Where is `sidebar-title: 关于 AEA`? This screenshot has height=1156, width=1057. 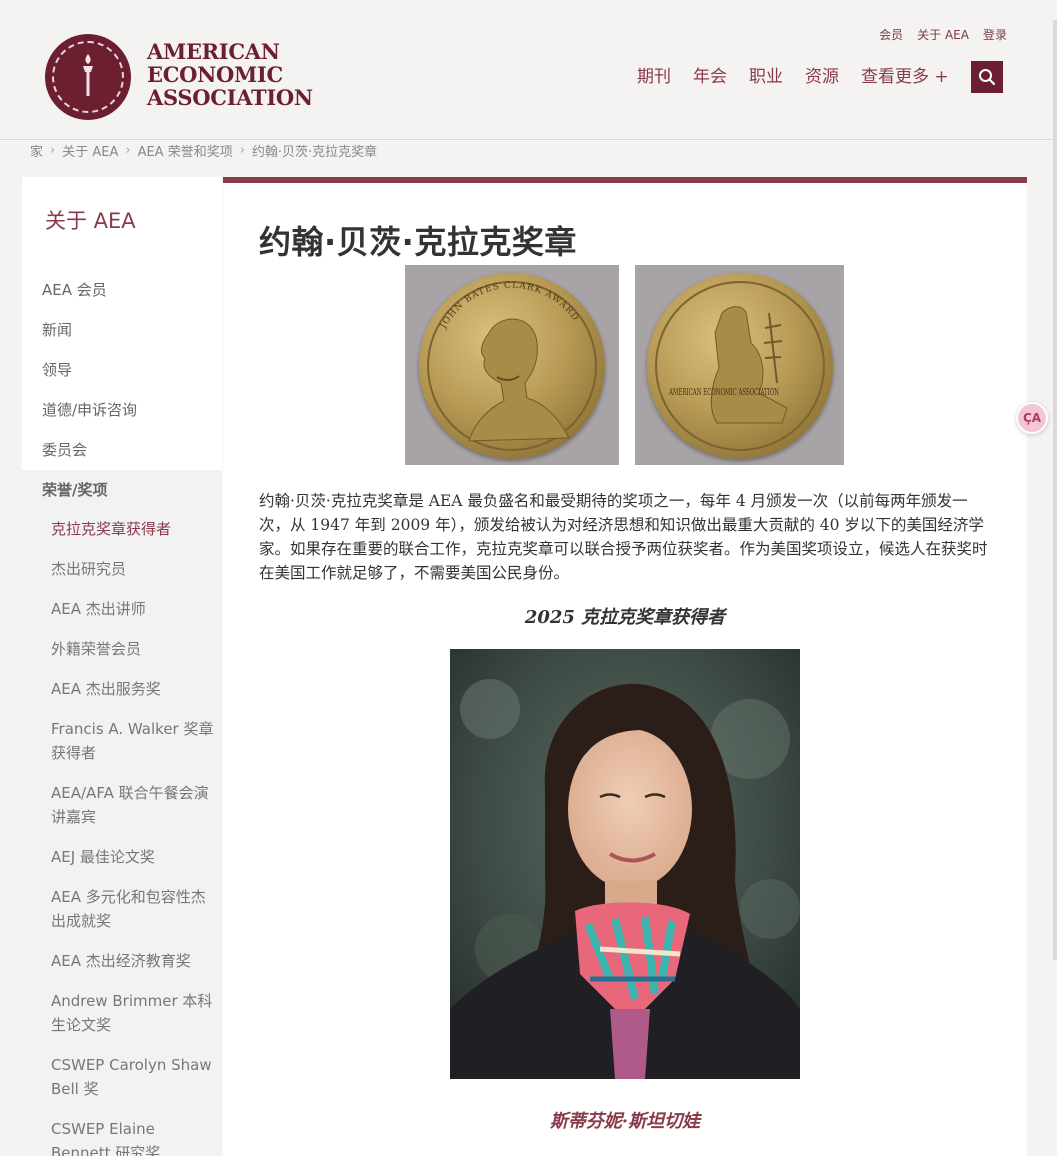 sidebar-title: 关于 AEA is located at coordinates (90, 220).